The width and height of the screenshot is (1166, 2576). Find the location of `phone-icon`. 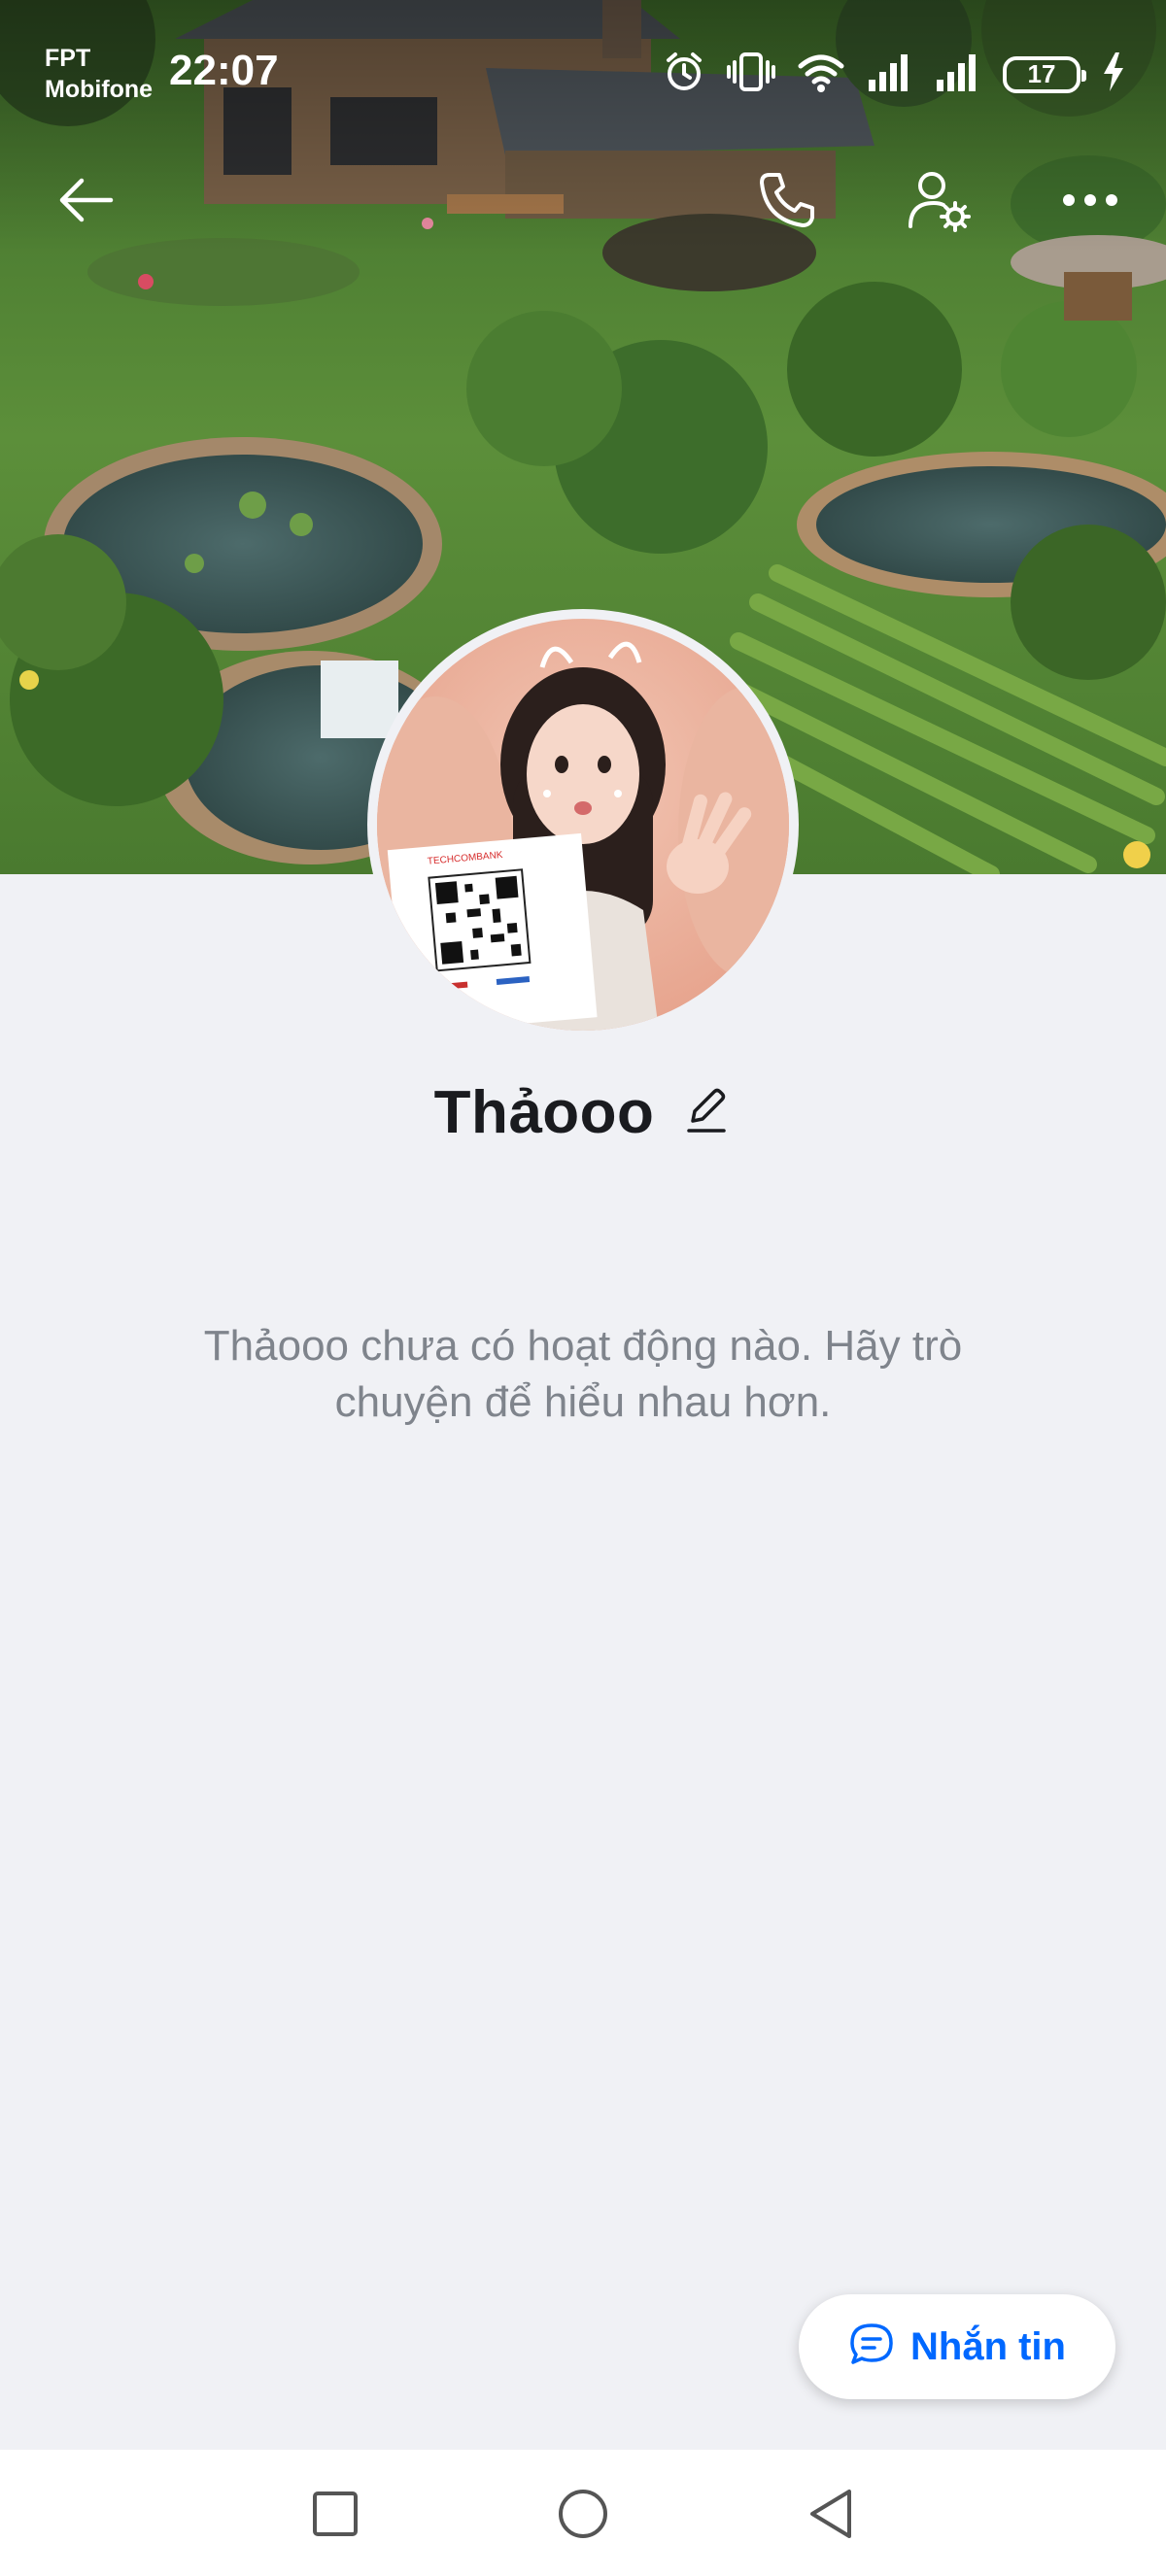

phone-icon is located at coordinates (787, 202).